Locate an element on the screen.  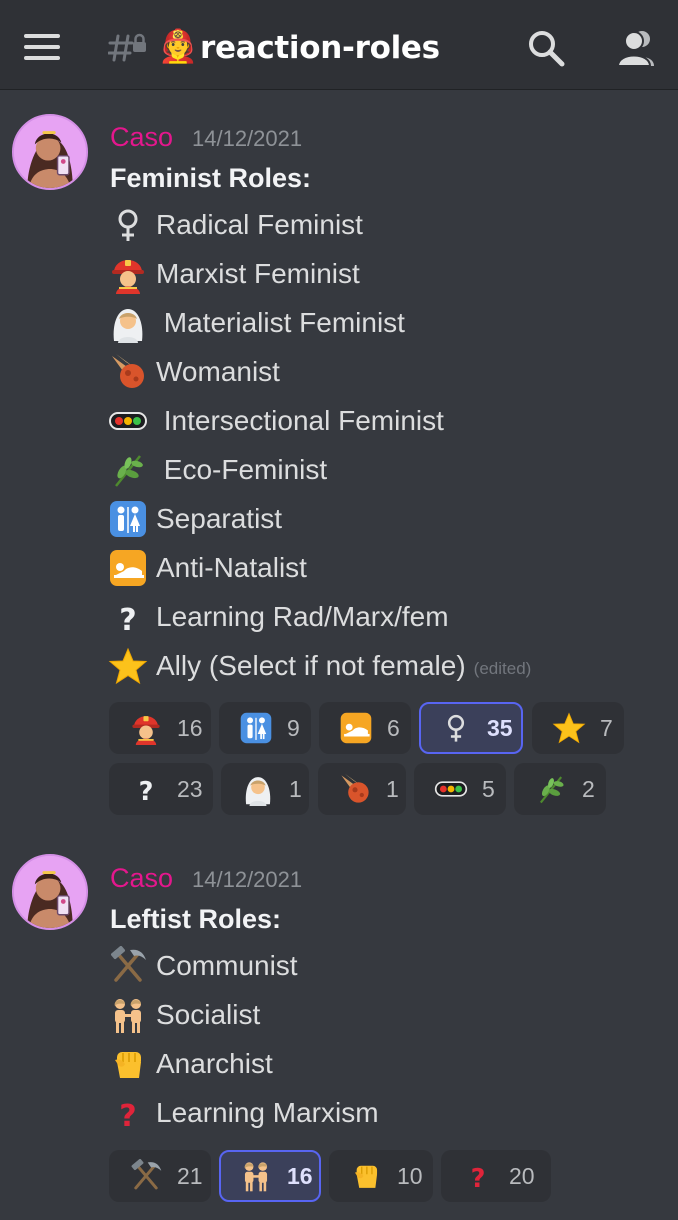
reaction-count: 6 is located at coordinates (393, 727).